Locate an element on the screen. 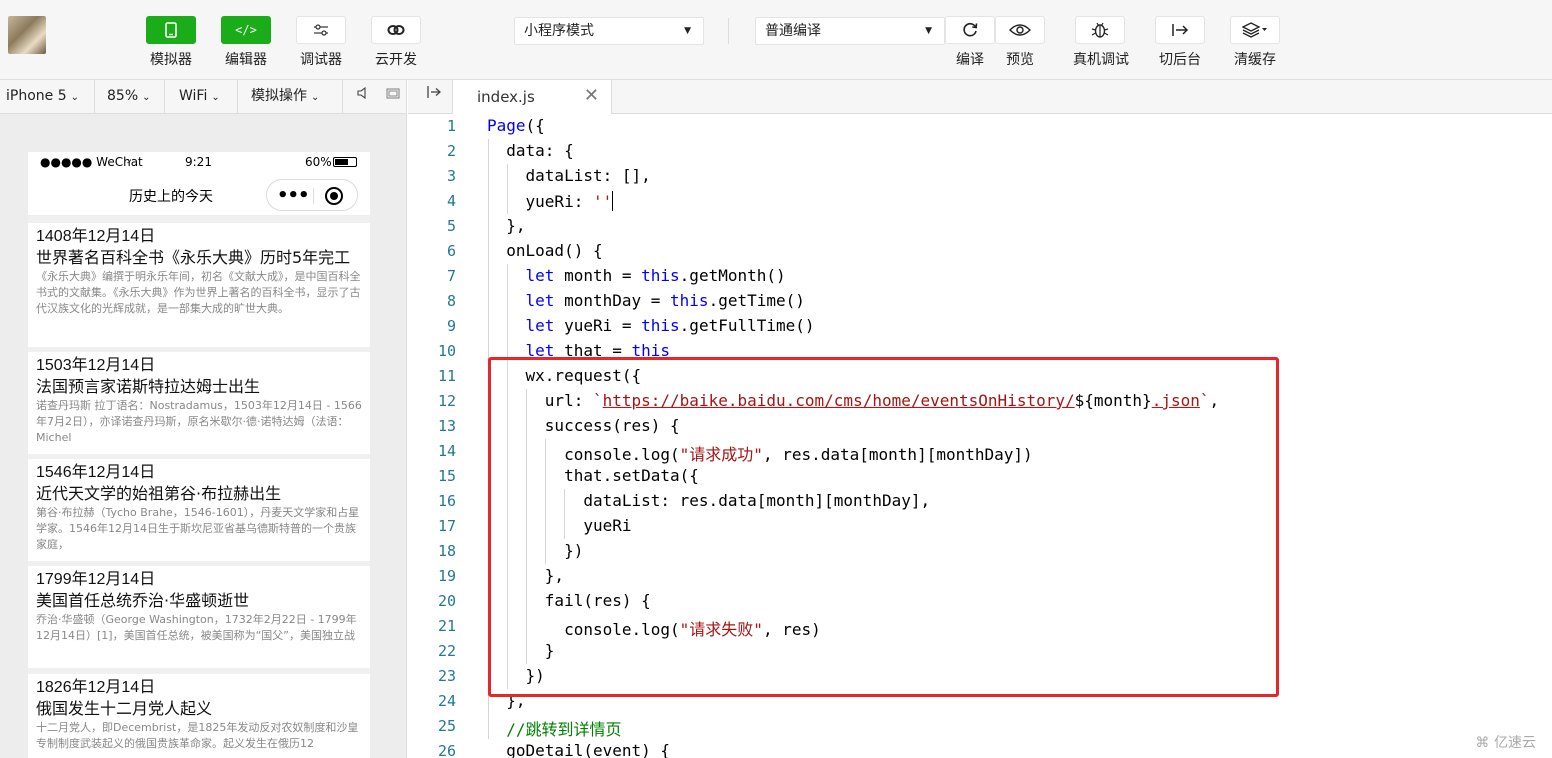 This screenshot has width=1552, height=758. watermark-text: 亿速云 is located at coordinates (1515, 743).